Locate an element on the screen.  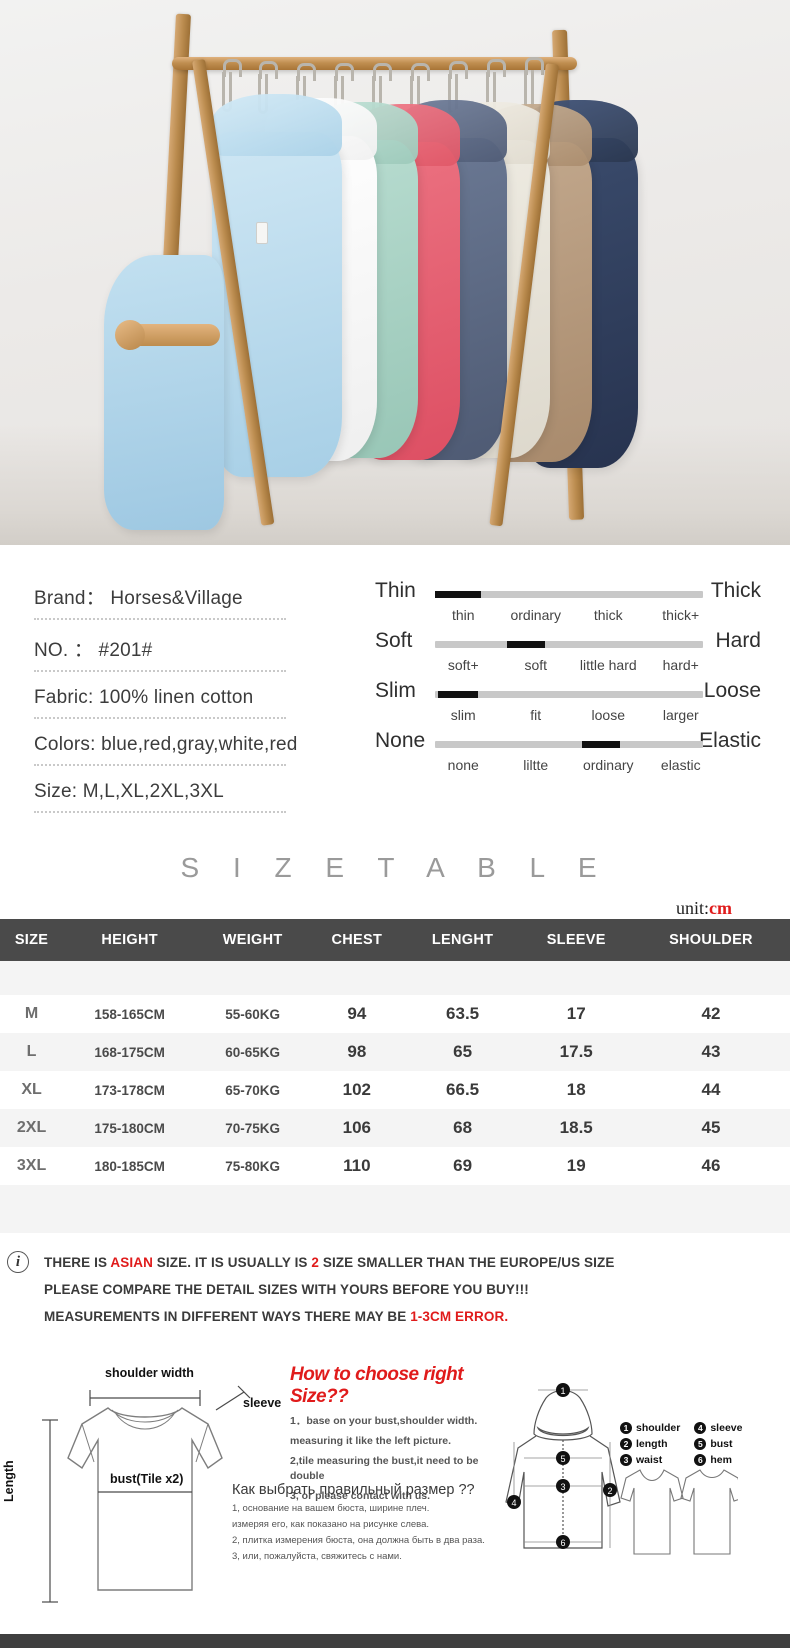
svg-text: 4 is located at coordinates (513, 1503).